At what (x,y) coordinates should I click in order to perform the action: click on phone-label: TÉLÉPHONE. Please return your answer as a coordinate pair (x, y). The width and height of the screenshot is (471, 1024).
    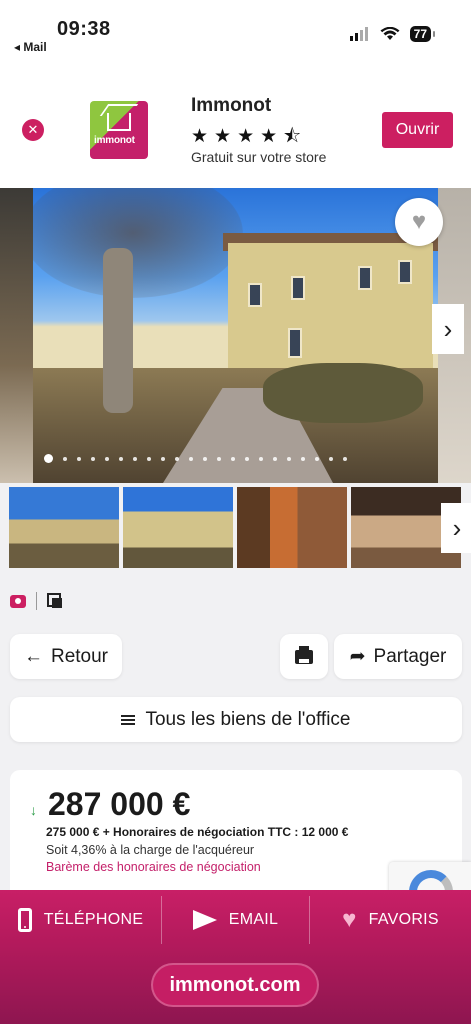
    Looking at the image, I should click on (93, 919).